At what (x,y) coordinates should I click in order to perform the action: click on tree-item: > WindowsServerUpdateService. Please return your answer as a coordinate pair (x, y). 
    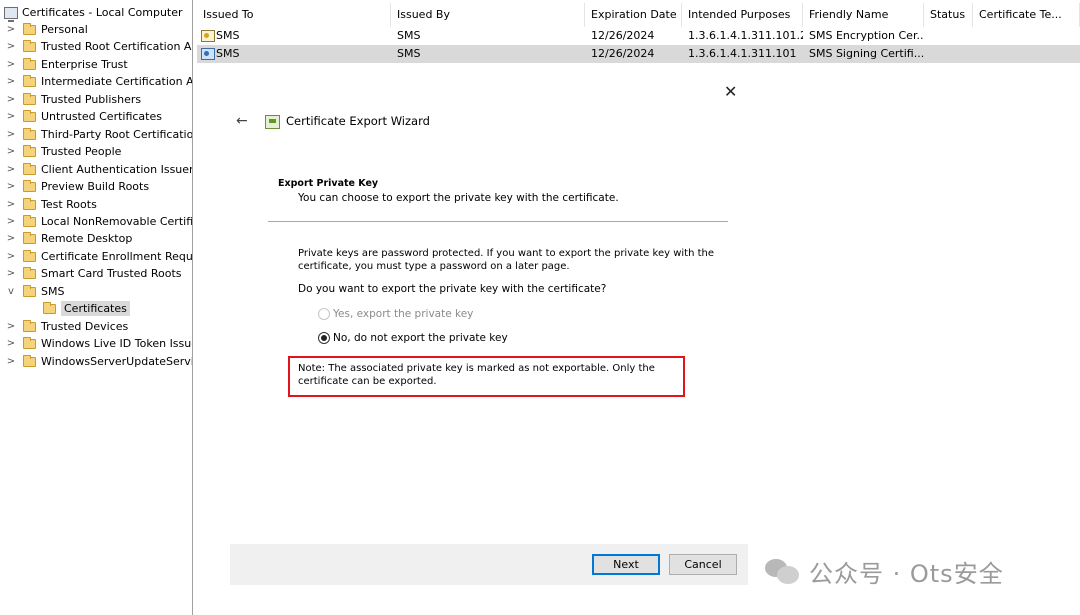
    Looking at the image, I should click on (96, 361).